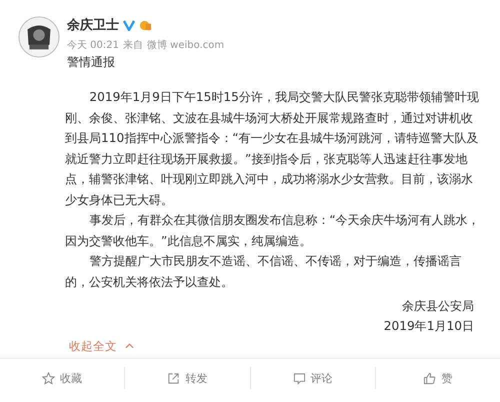  What do you see at coordinates (299, 378) in the screenshot?
I see `speech-bubble-icon` at bounding box center [299, 378].